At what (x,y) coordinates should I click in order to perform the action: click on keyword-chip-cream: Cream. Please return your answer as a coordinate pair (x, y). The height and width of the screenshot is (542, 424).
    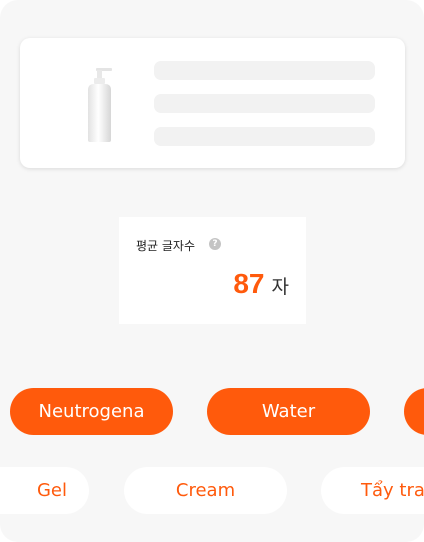
    Looking at the image, I should click on (205, 490).